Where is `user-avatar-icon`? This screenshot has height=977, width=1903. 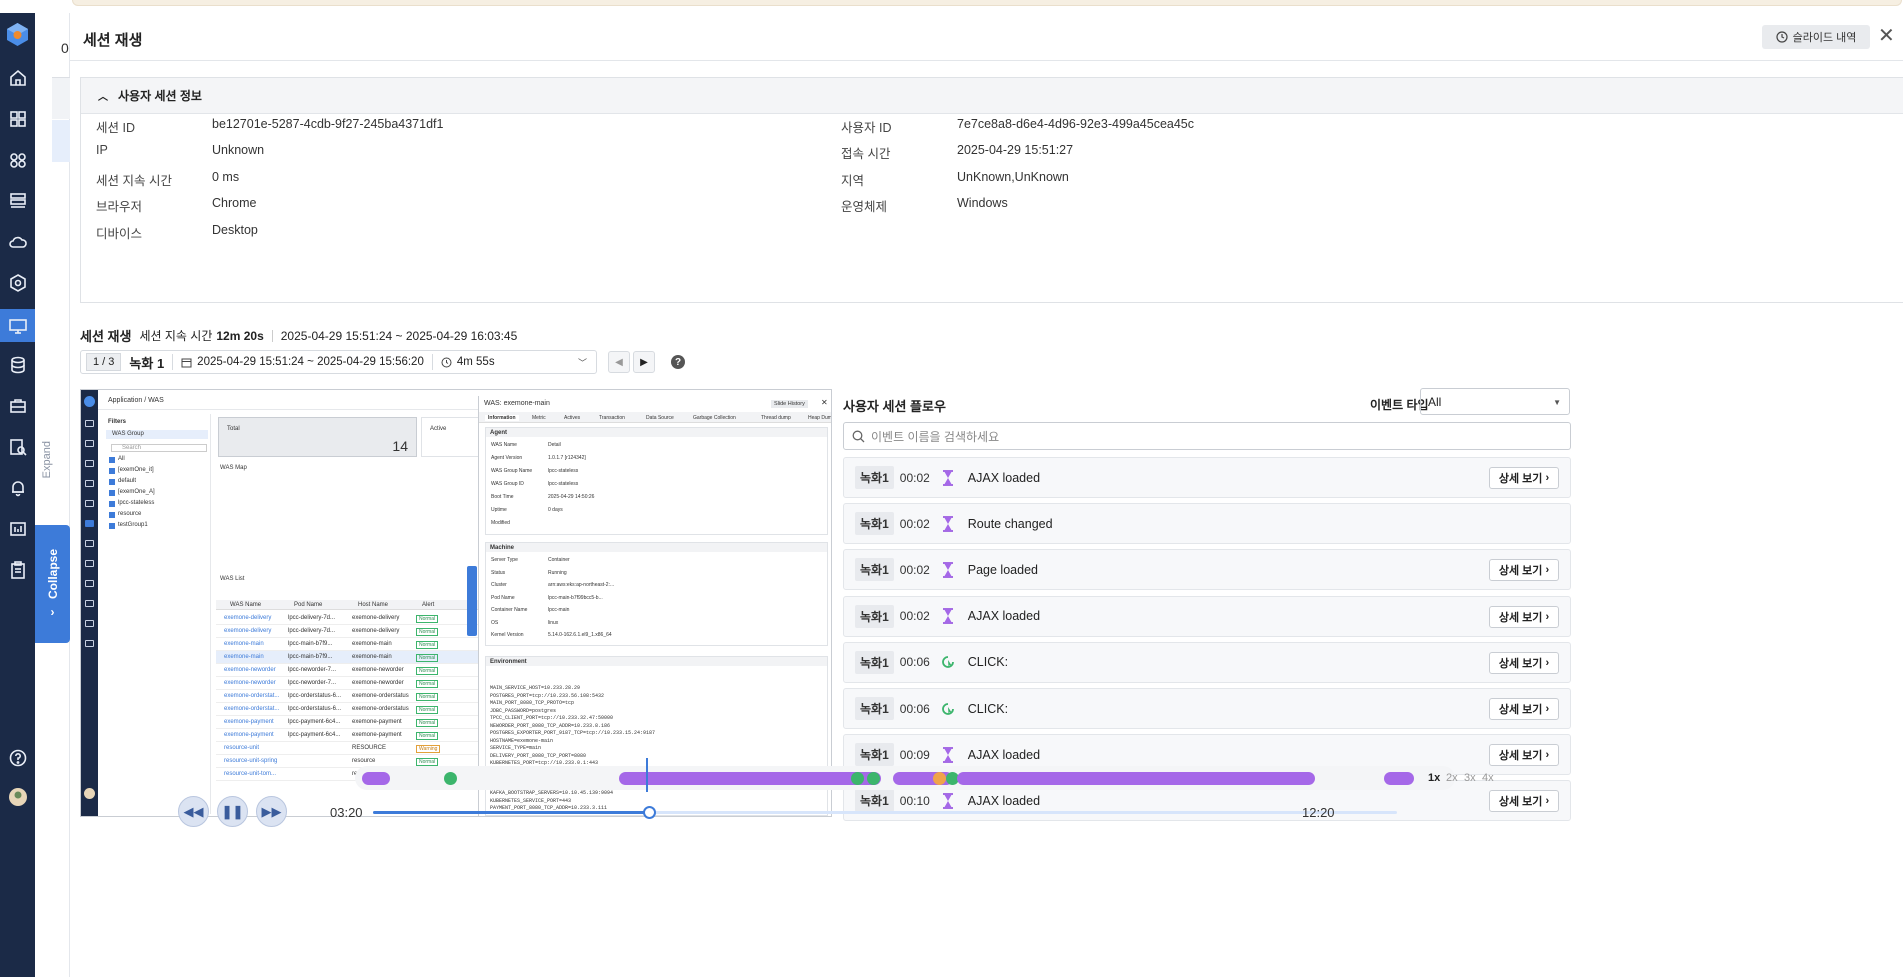 user-avatar-icon is located at coordinates (17, 796).